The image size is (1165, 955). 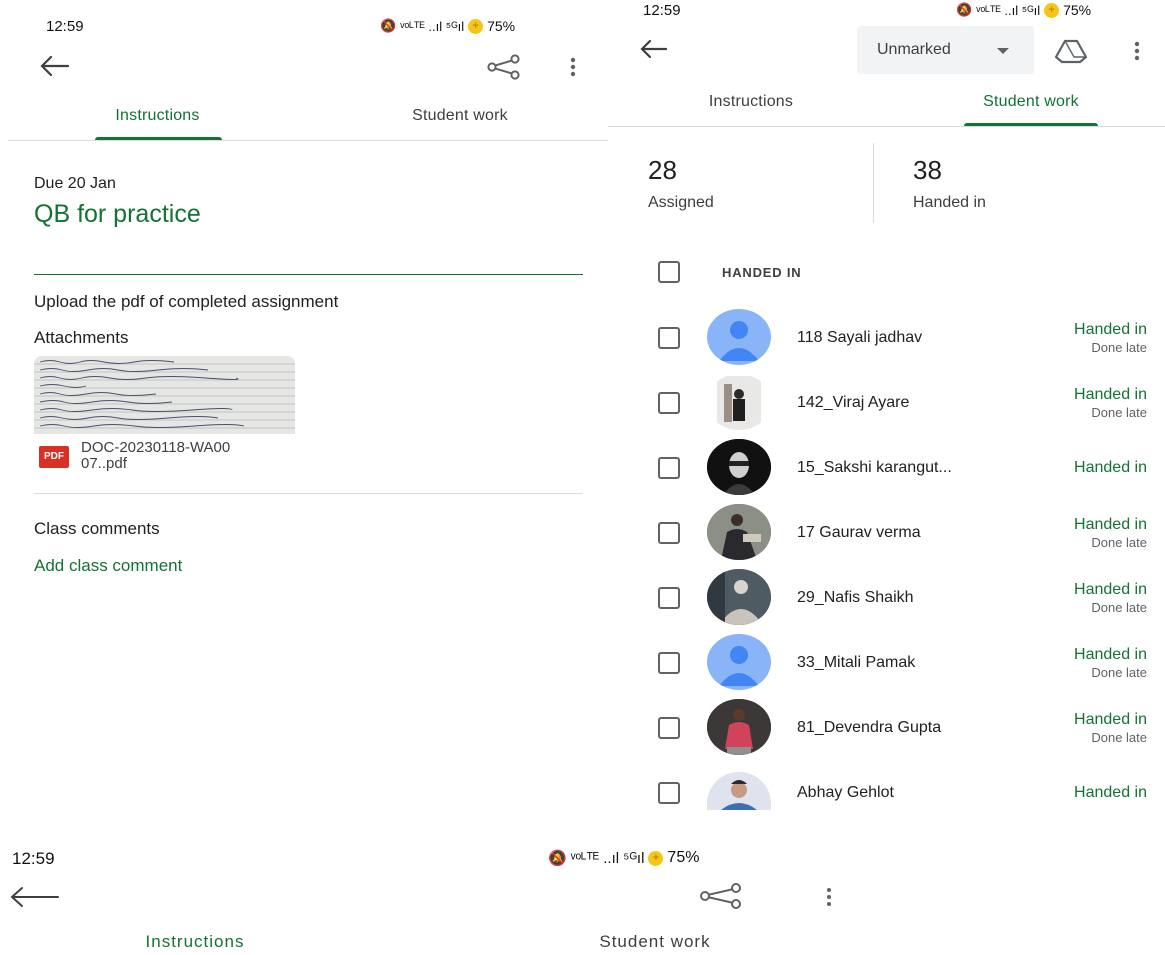 What do you see at coordinates (54, 457) in the screenshot?
I see `pdf-icon: PDF` at bounding box center [54, 457].